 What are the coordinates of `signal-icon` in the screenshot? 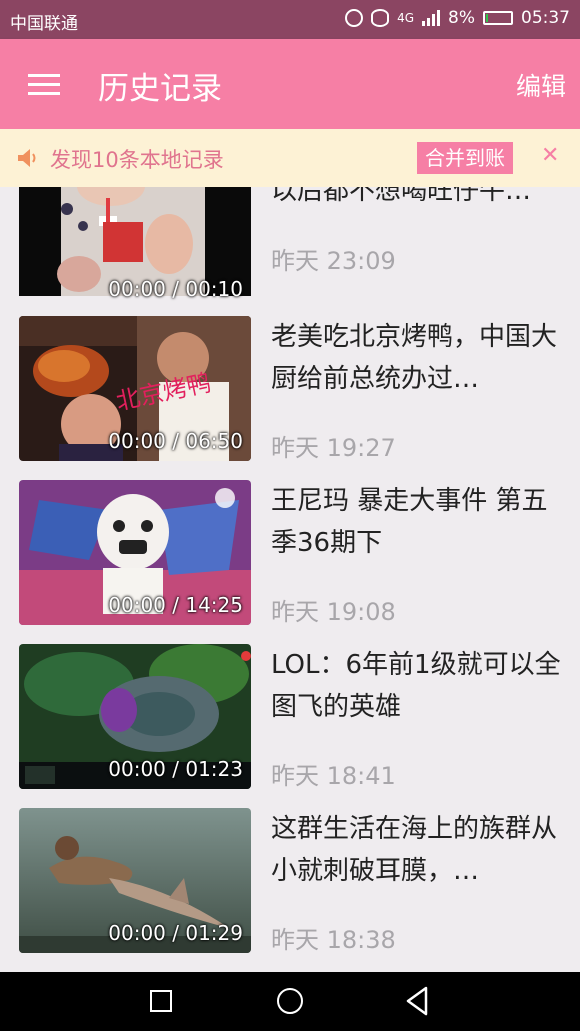 It's located at (431, 18).